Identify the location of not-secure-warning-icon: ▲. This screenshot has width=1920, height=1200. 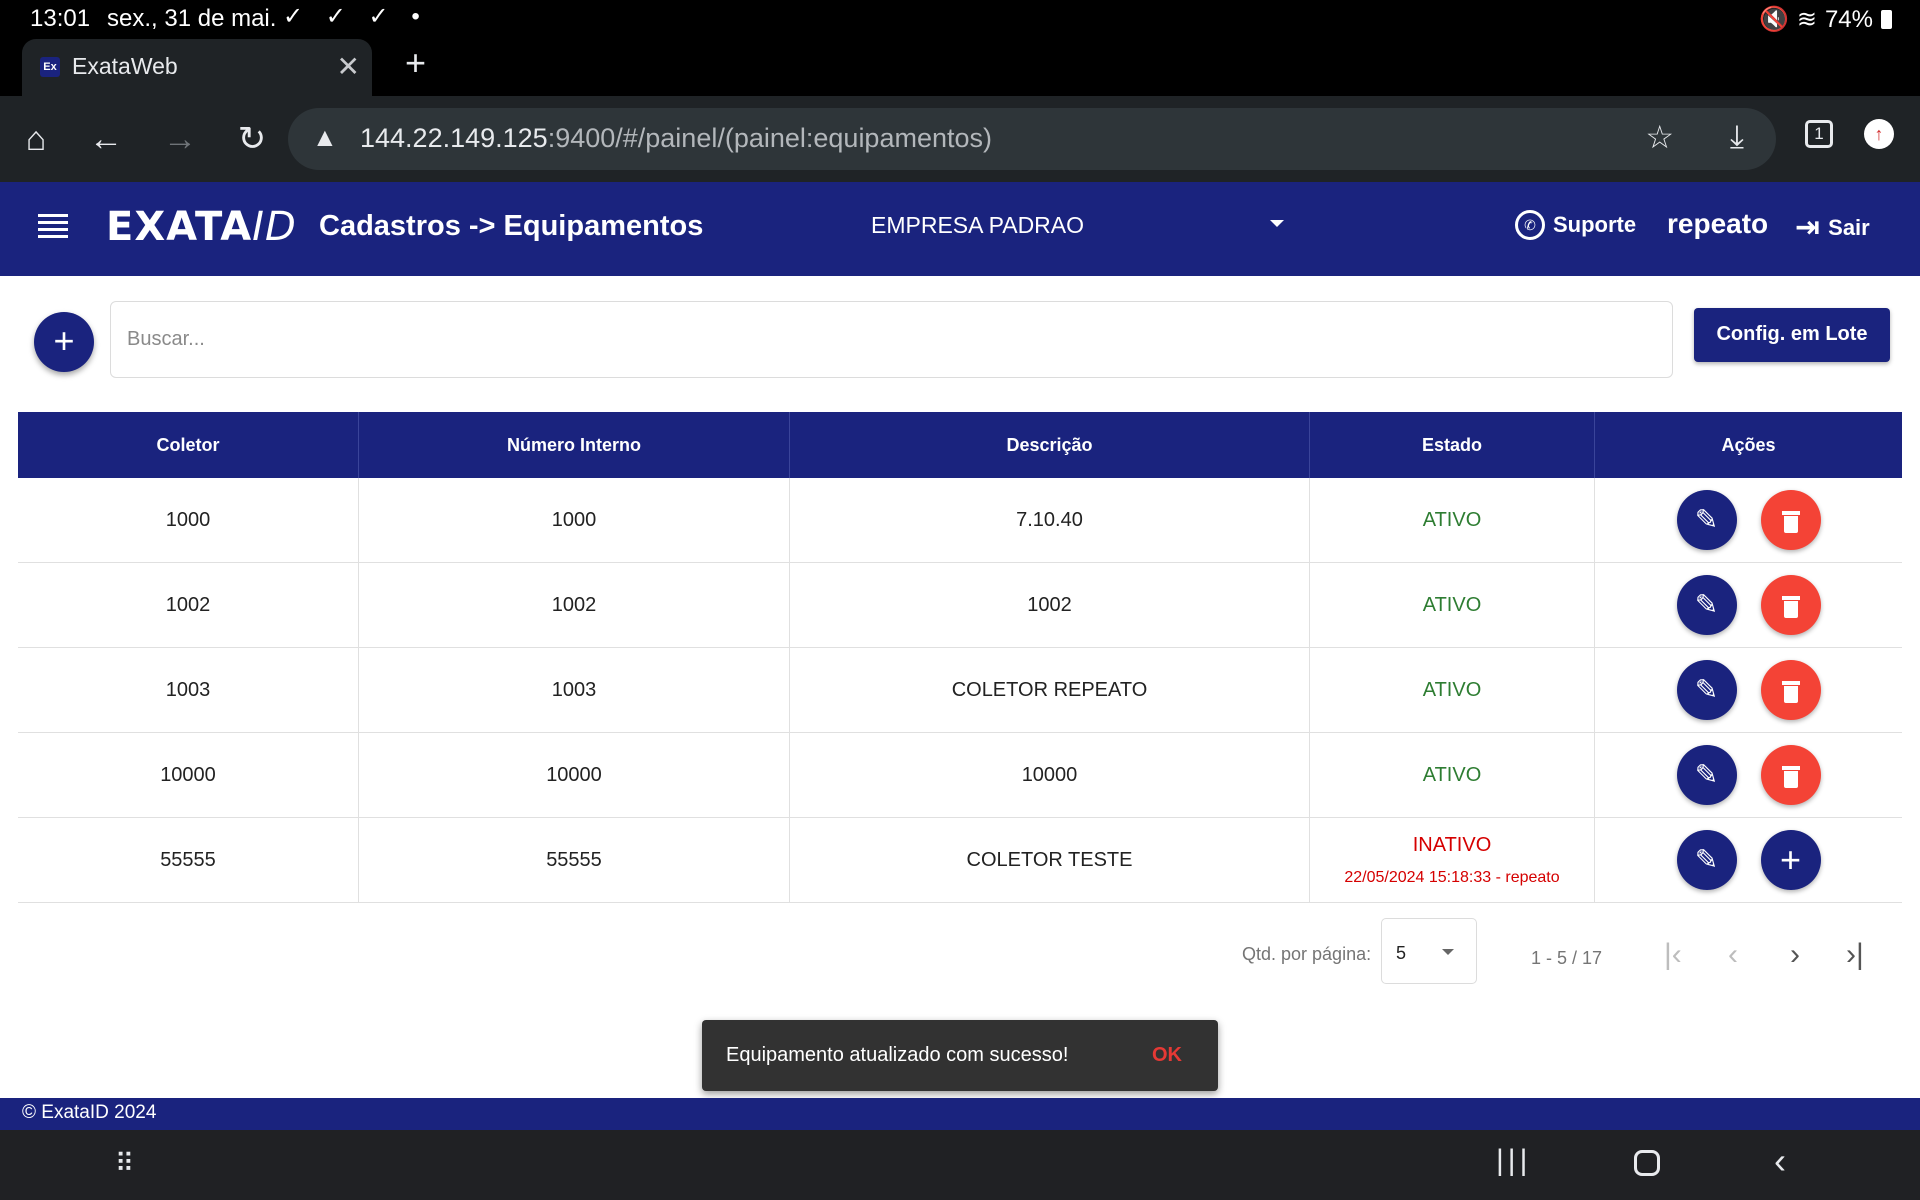
(325, 137).